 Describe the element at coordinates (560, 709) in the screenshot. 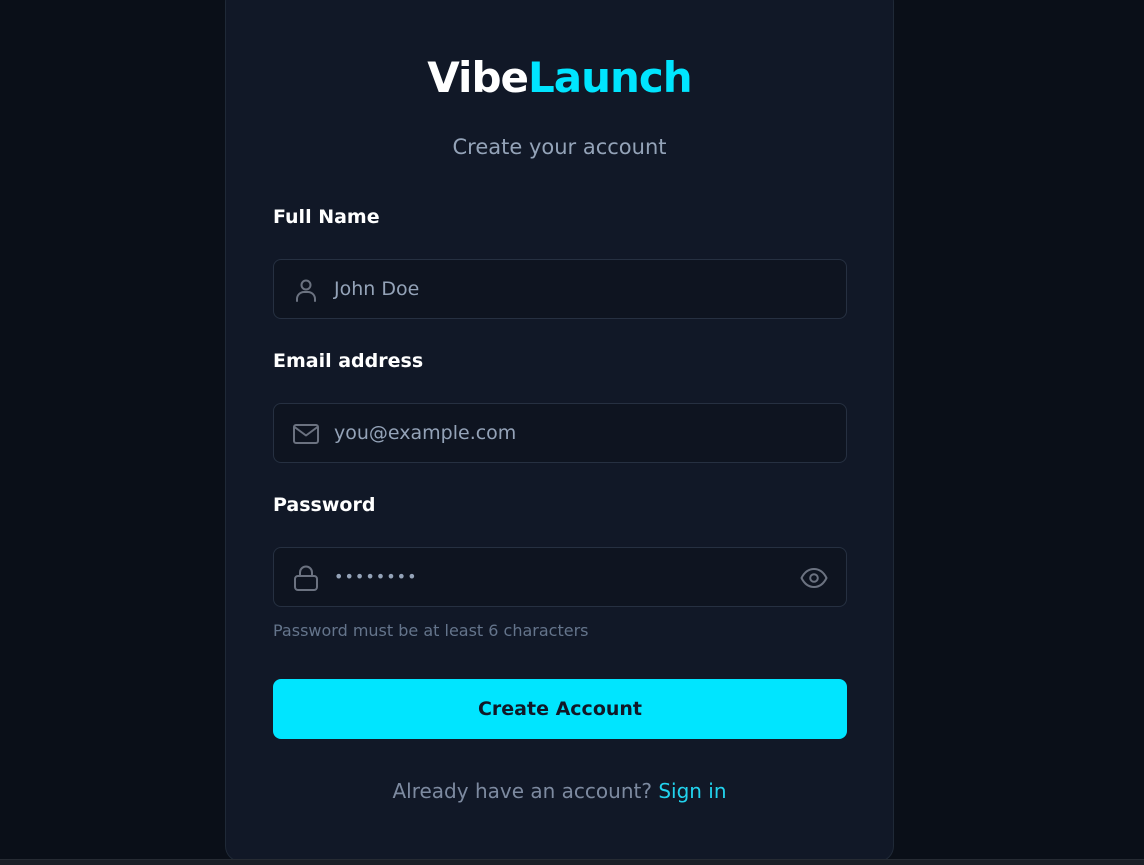

I see `create-account-button: Create Account` at that location.